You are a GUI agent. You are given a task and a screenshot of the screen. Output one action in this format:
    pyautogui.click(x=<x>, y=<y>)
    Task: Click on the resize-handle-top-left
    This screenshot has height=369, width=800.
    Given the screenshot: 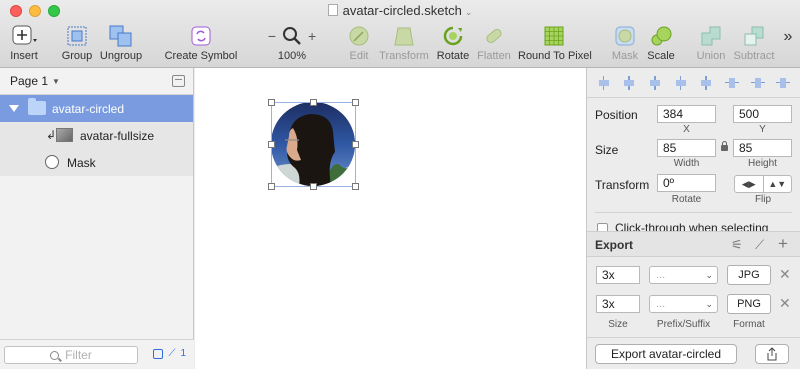 What is the action you would take?
    pyautogui.click(x=271, y=102)
    